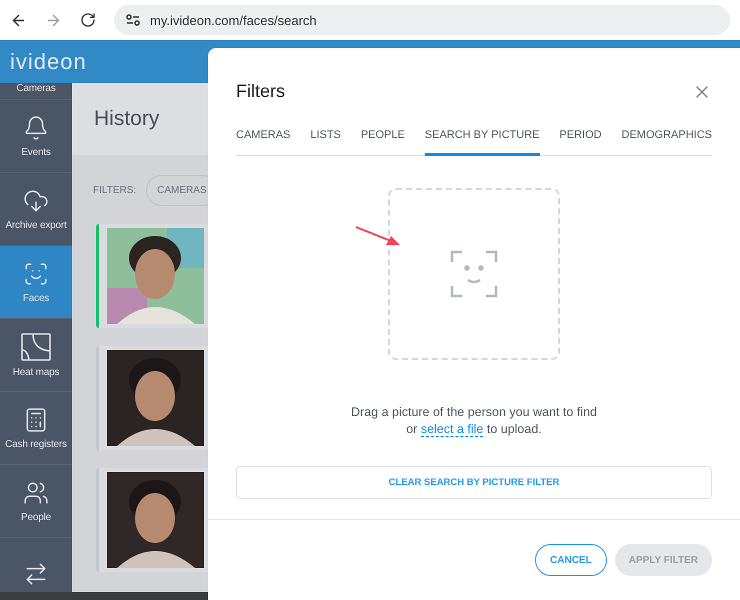 This screenshot has width=740, height=600. Describe the element at coordinates (233, 20) in the screenshot. I see `url-text: my.ivideon.com/faces/search` at that location.